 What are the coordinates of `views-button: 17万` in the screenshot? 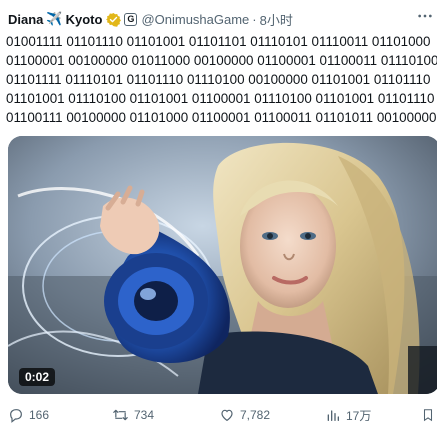 It's located at (348, 415).